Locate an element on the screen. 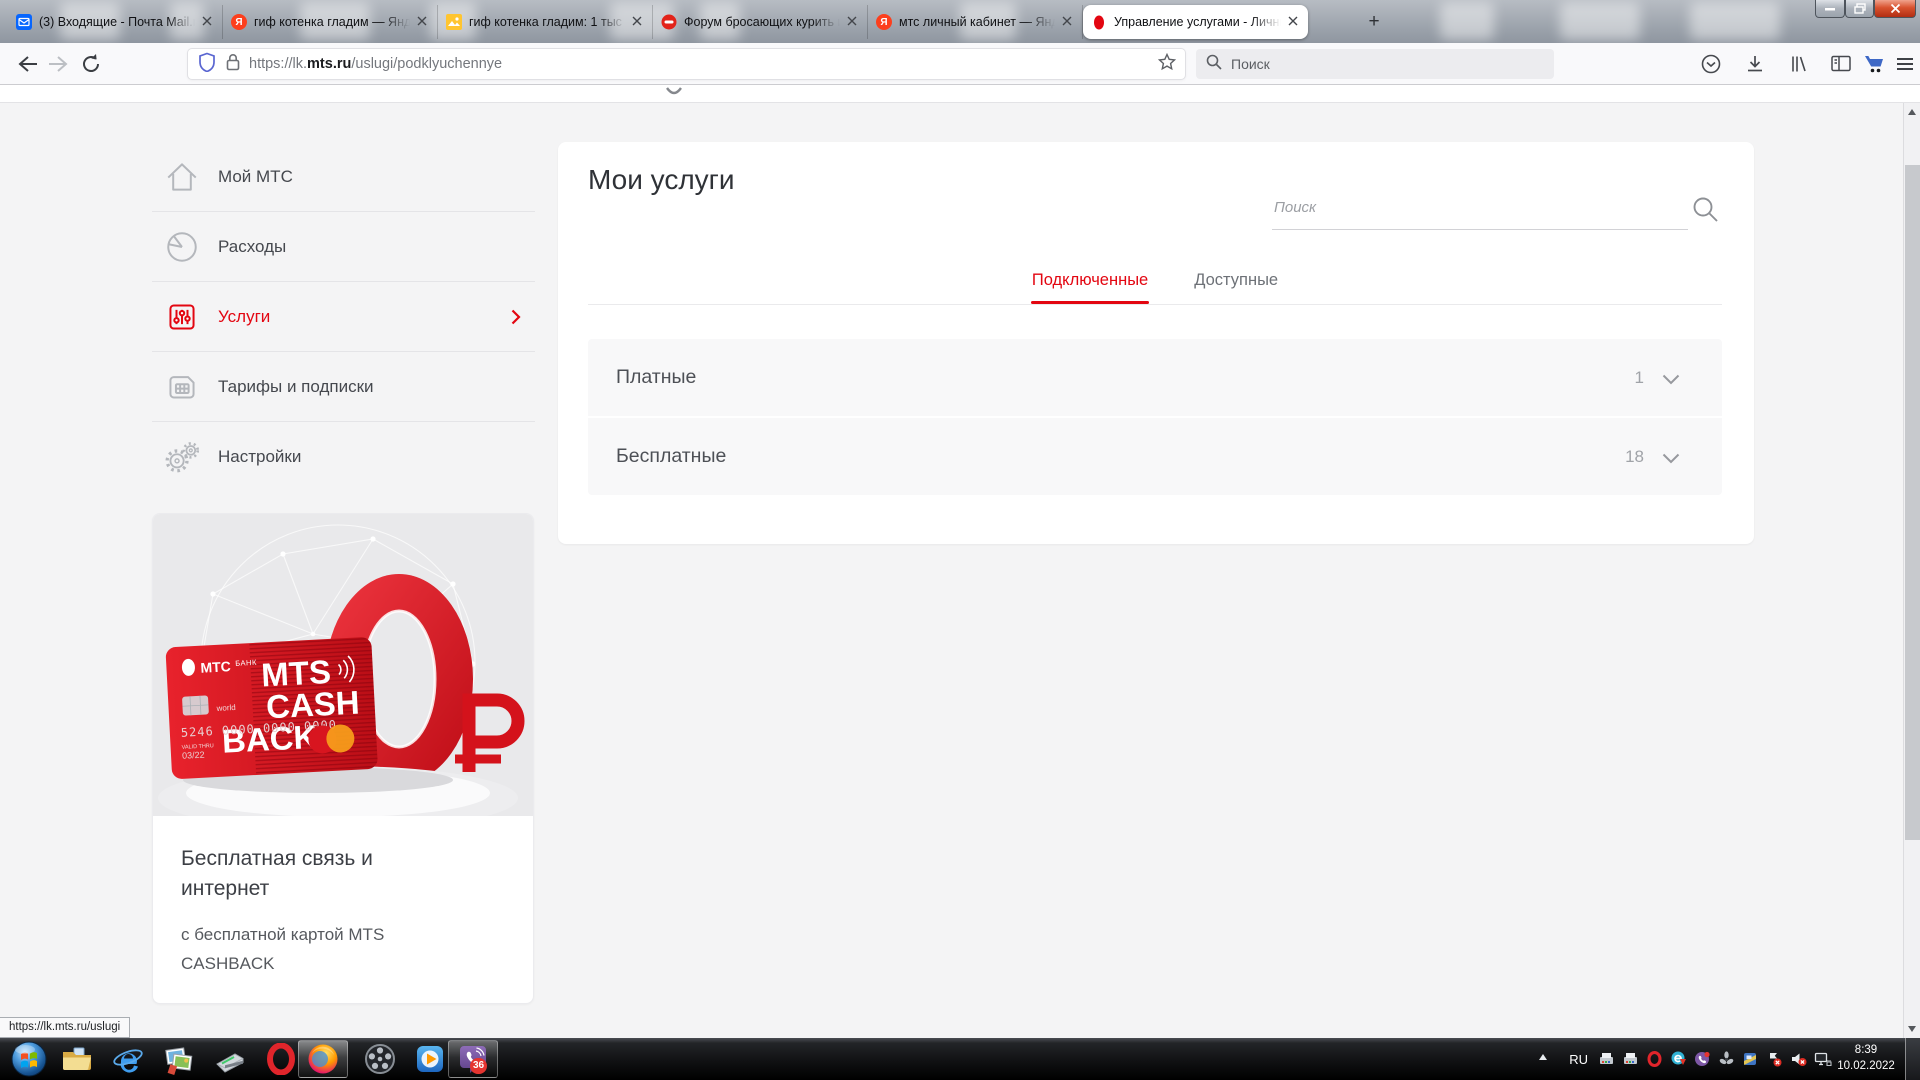  reload-button is located at coordinates (91, 64).